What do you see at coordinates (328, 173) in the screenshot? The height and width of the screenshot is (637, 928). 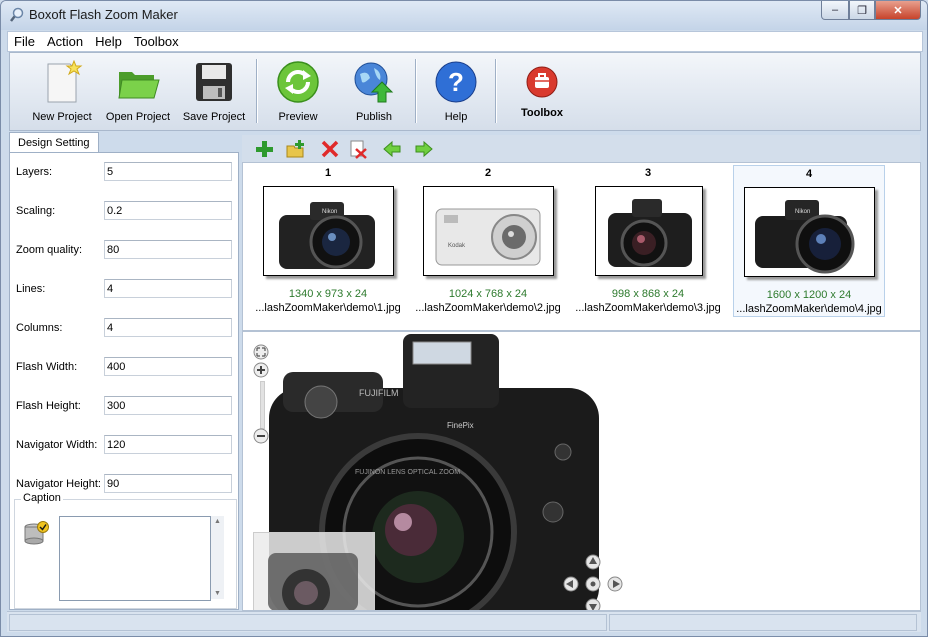 I see `thumbnail-number: 1` at bounding box center [328, 173].